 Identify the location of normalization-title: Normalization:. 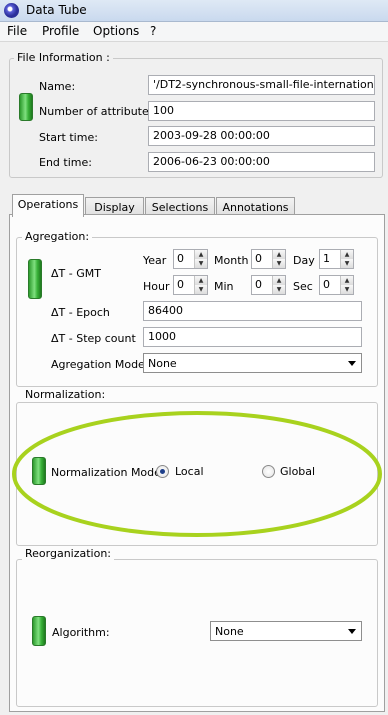
(65, 394).